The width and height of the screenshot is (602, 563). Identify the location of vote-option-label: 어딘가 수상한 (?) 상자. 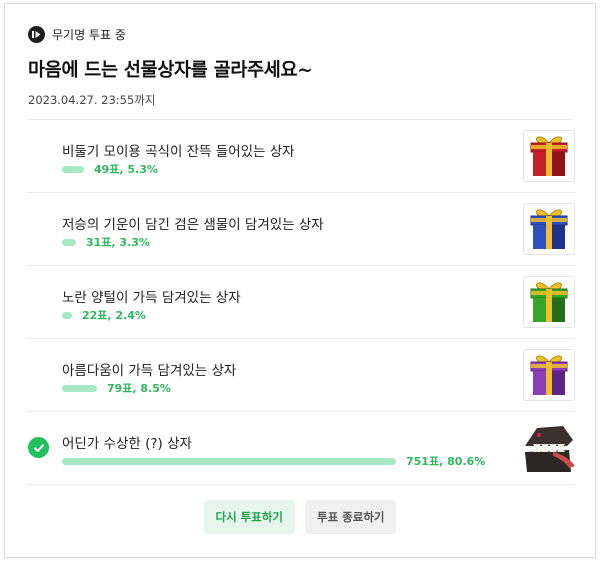
(127, 444).